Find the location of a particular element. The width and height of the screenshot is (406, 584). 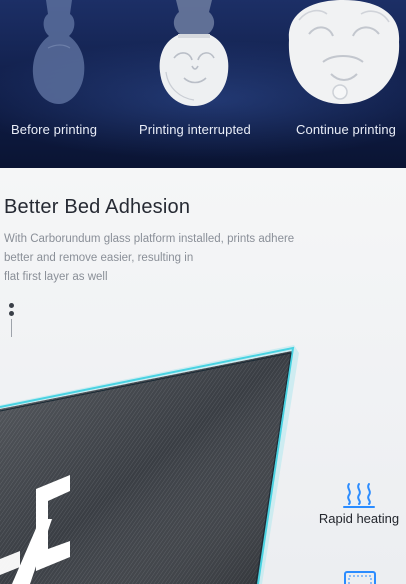

printing-interrupted-model-image is located at coordinates (194, 53).